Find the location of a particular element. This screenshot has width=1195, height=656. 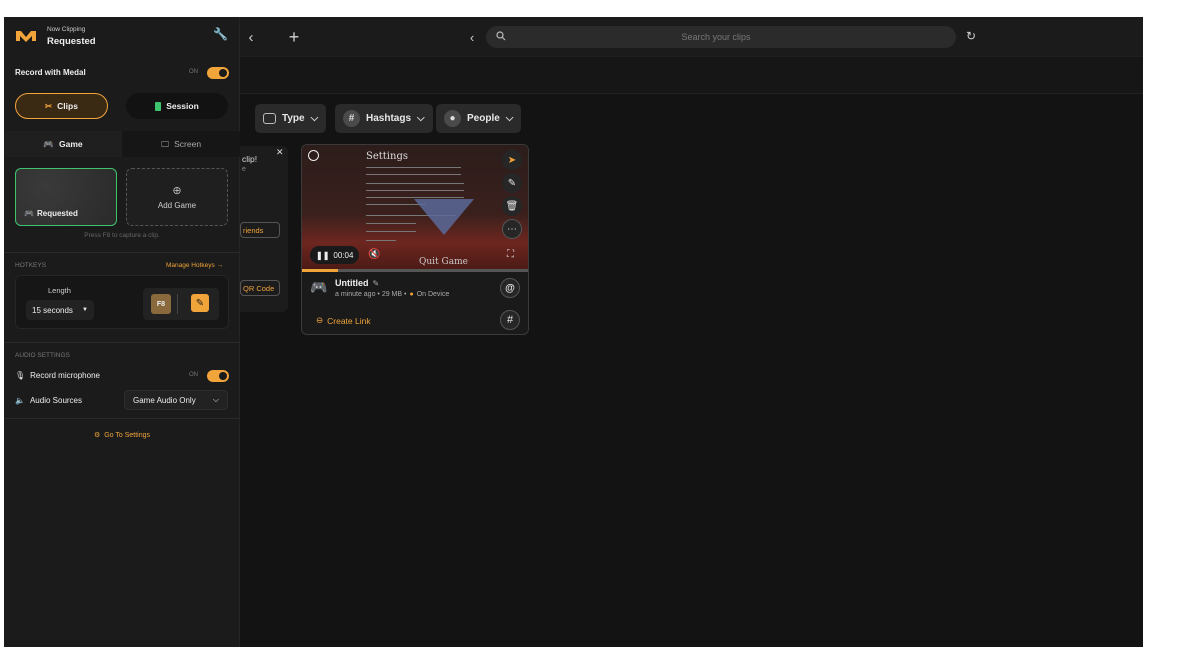

mute-icon: 🔇 is located at coordinates (374, 254).